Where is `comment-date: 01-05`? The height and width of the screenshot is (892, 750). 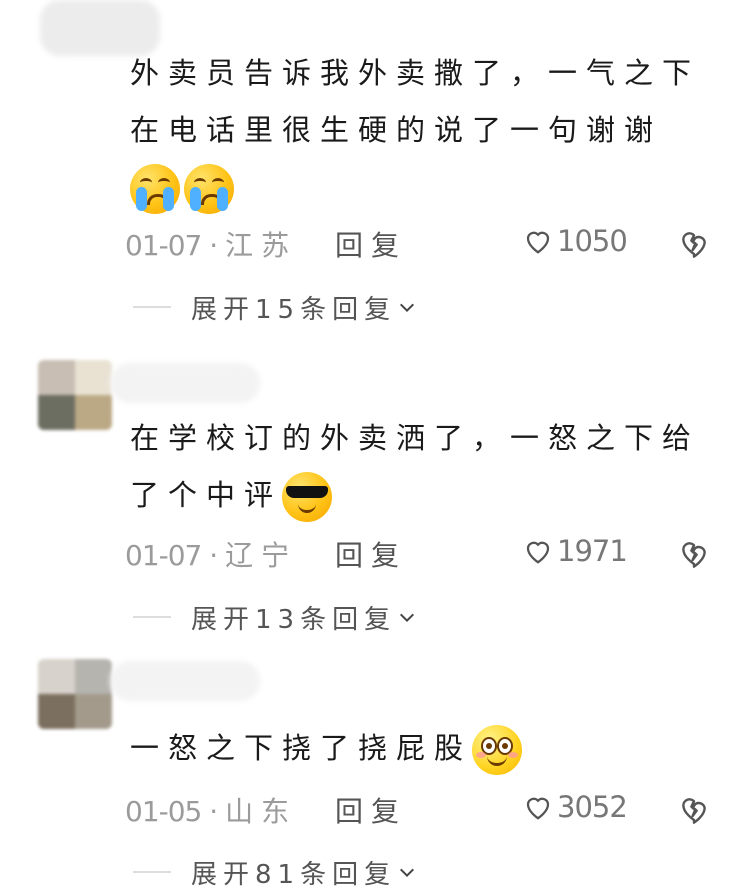 comment-date: 01-05 is located at coordinates (163, 811).